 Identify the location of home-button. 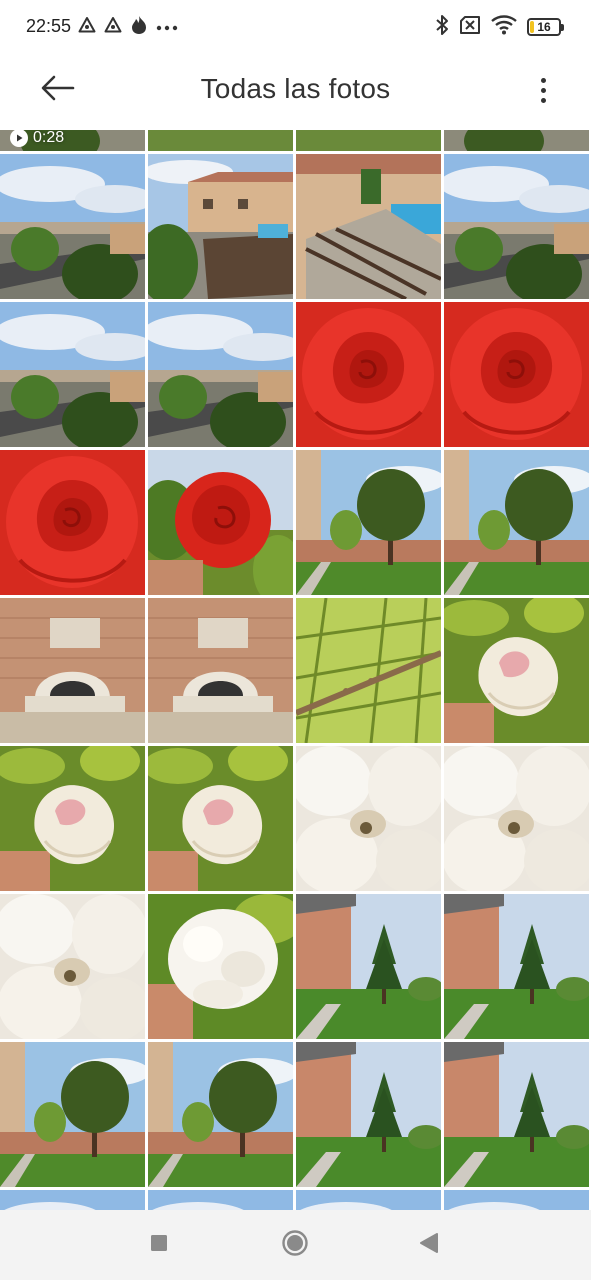
(295, 1245).